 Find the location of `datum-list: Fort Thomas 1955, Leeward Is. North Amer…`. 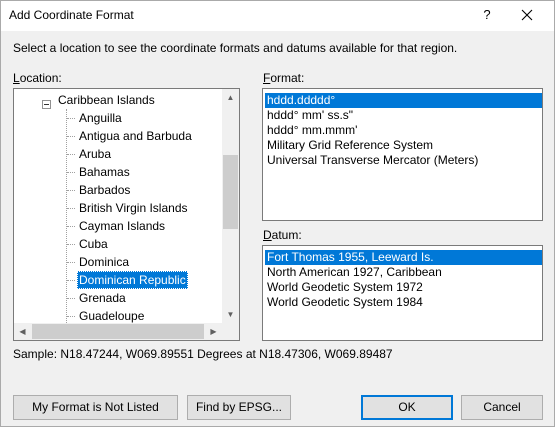

datum-list: Fort Thomas 1955, Leeward Is. North Amer… is located at coordinates (402, 293).